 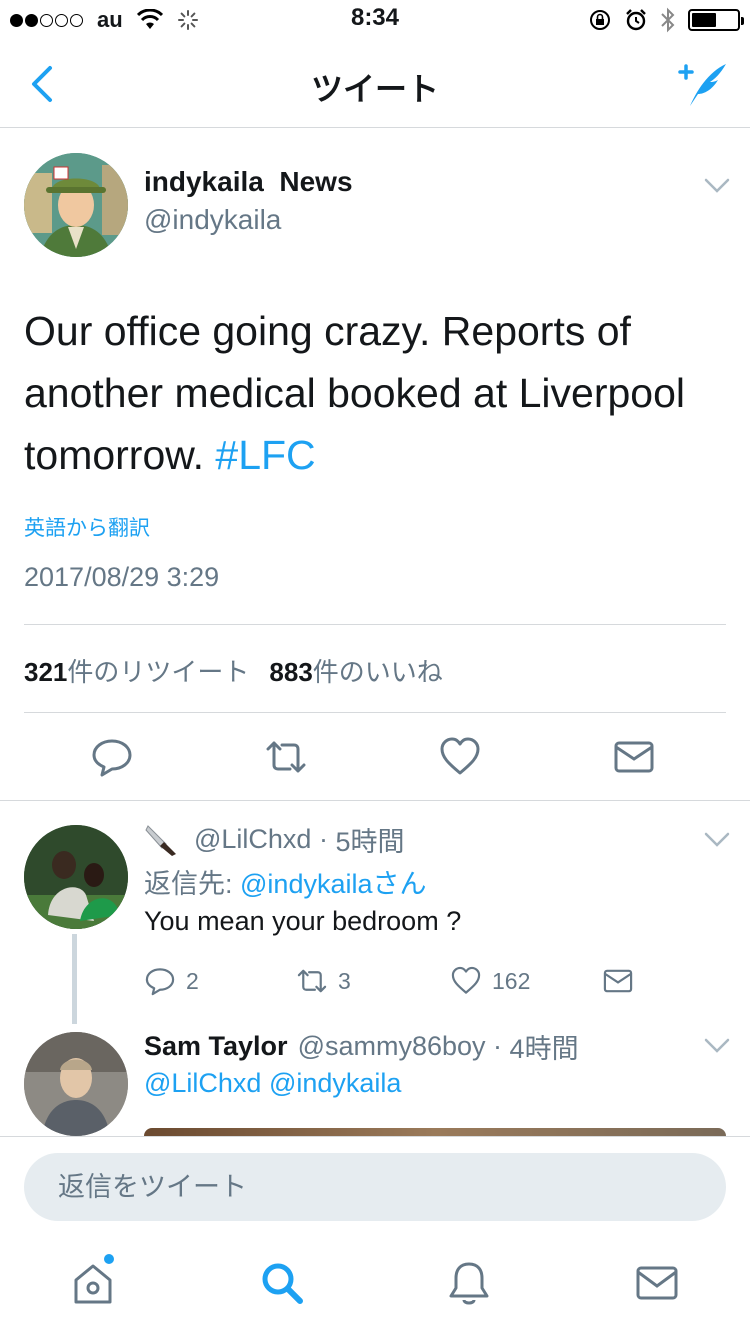 I want to click on avatar-illustration, so click(x=76, y=205).